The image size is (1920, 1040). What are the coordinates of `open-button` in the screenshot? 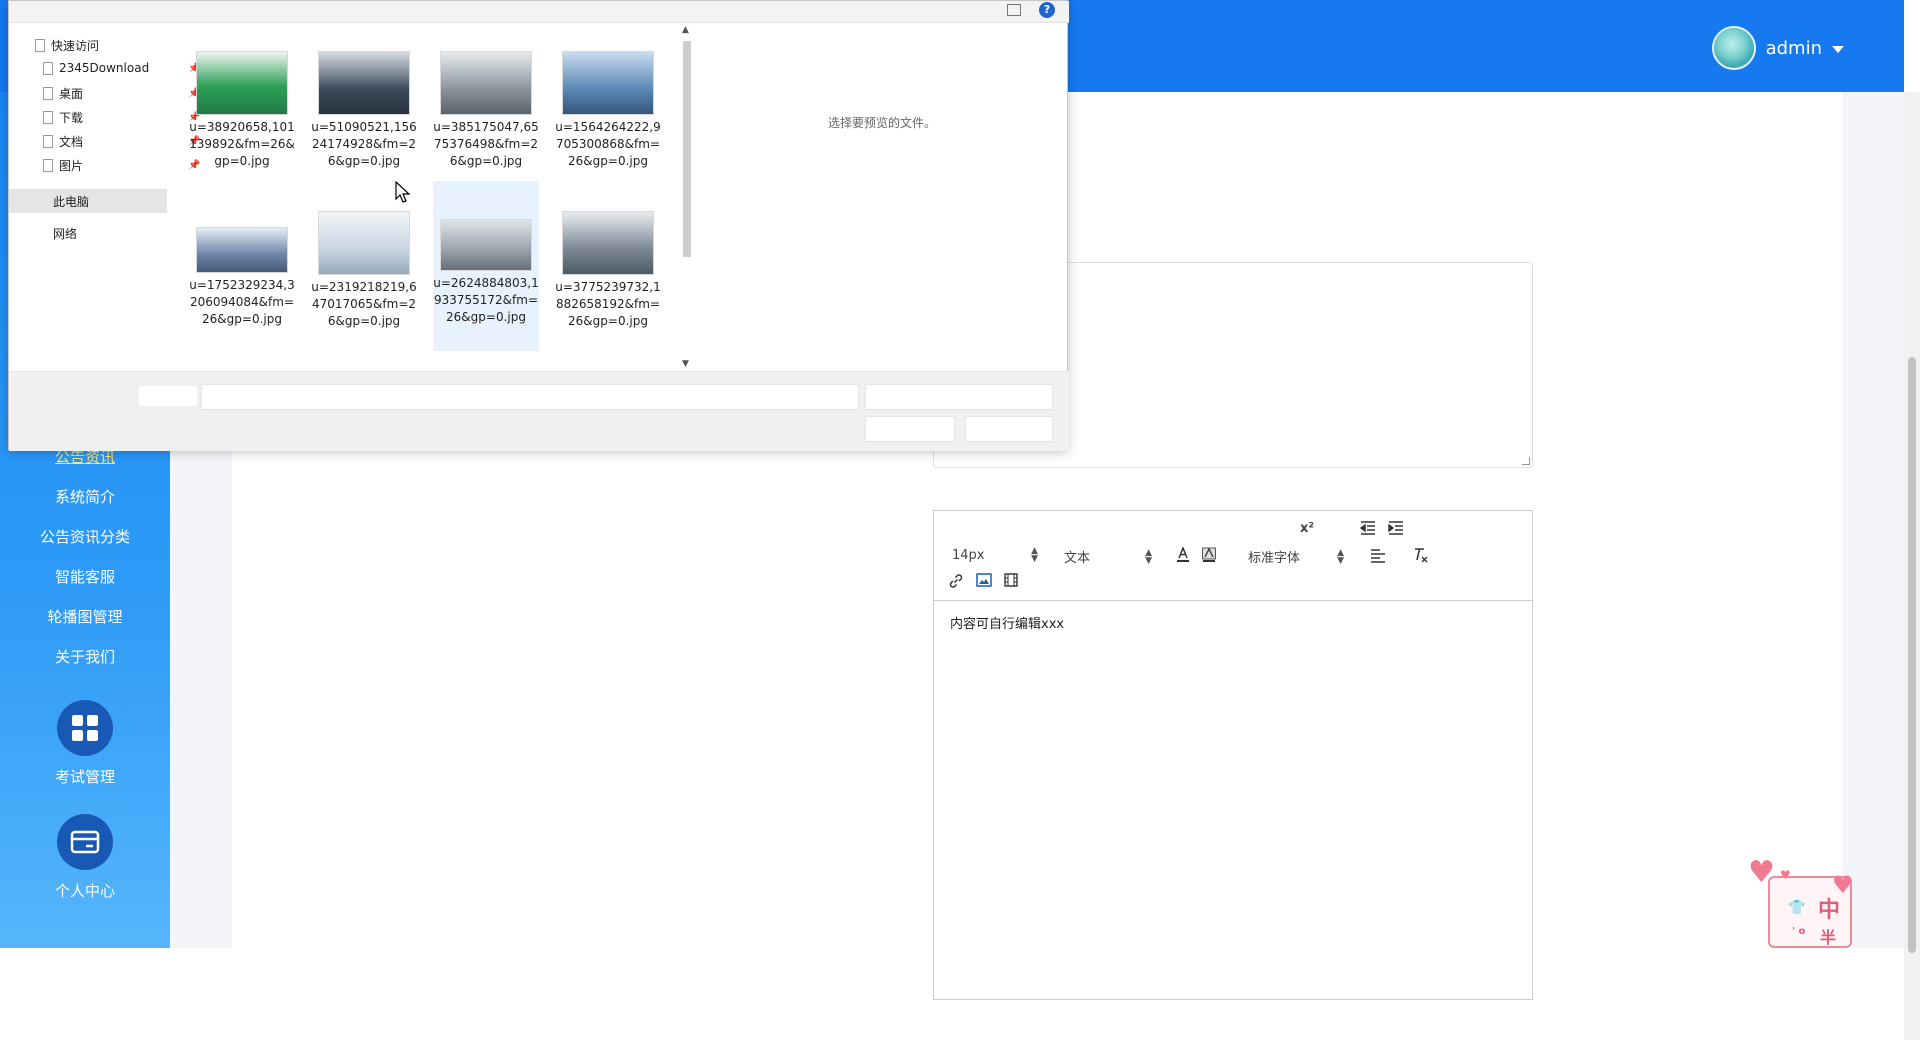 It's located at (910, 429).